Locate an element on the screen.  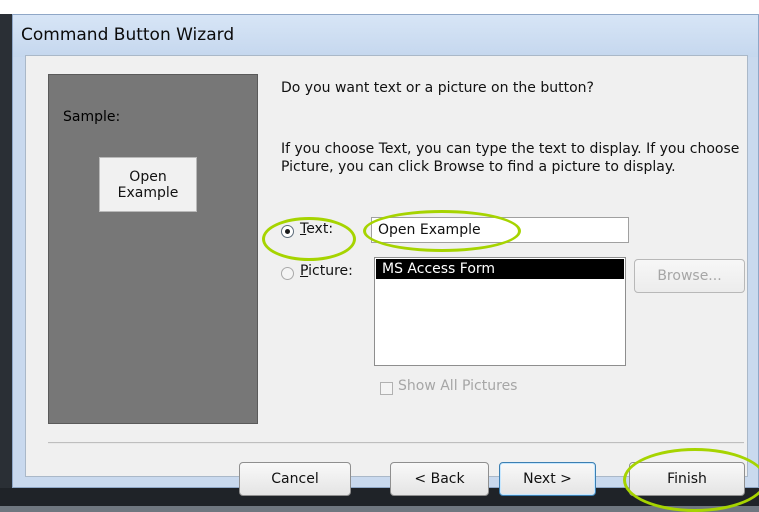
cancel-button-label: Cancel is located at coordinates (295, 479).